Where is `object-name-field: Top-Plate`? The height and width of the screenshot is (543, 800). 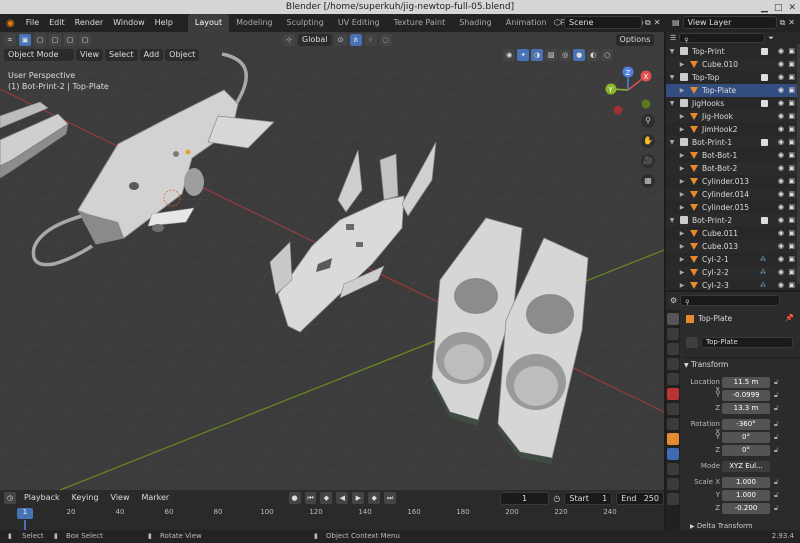 object-name-field: Top-Plate is located at coordinates (747, 342).